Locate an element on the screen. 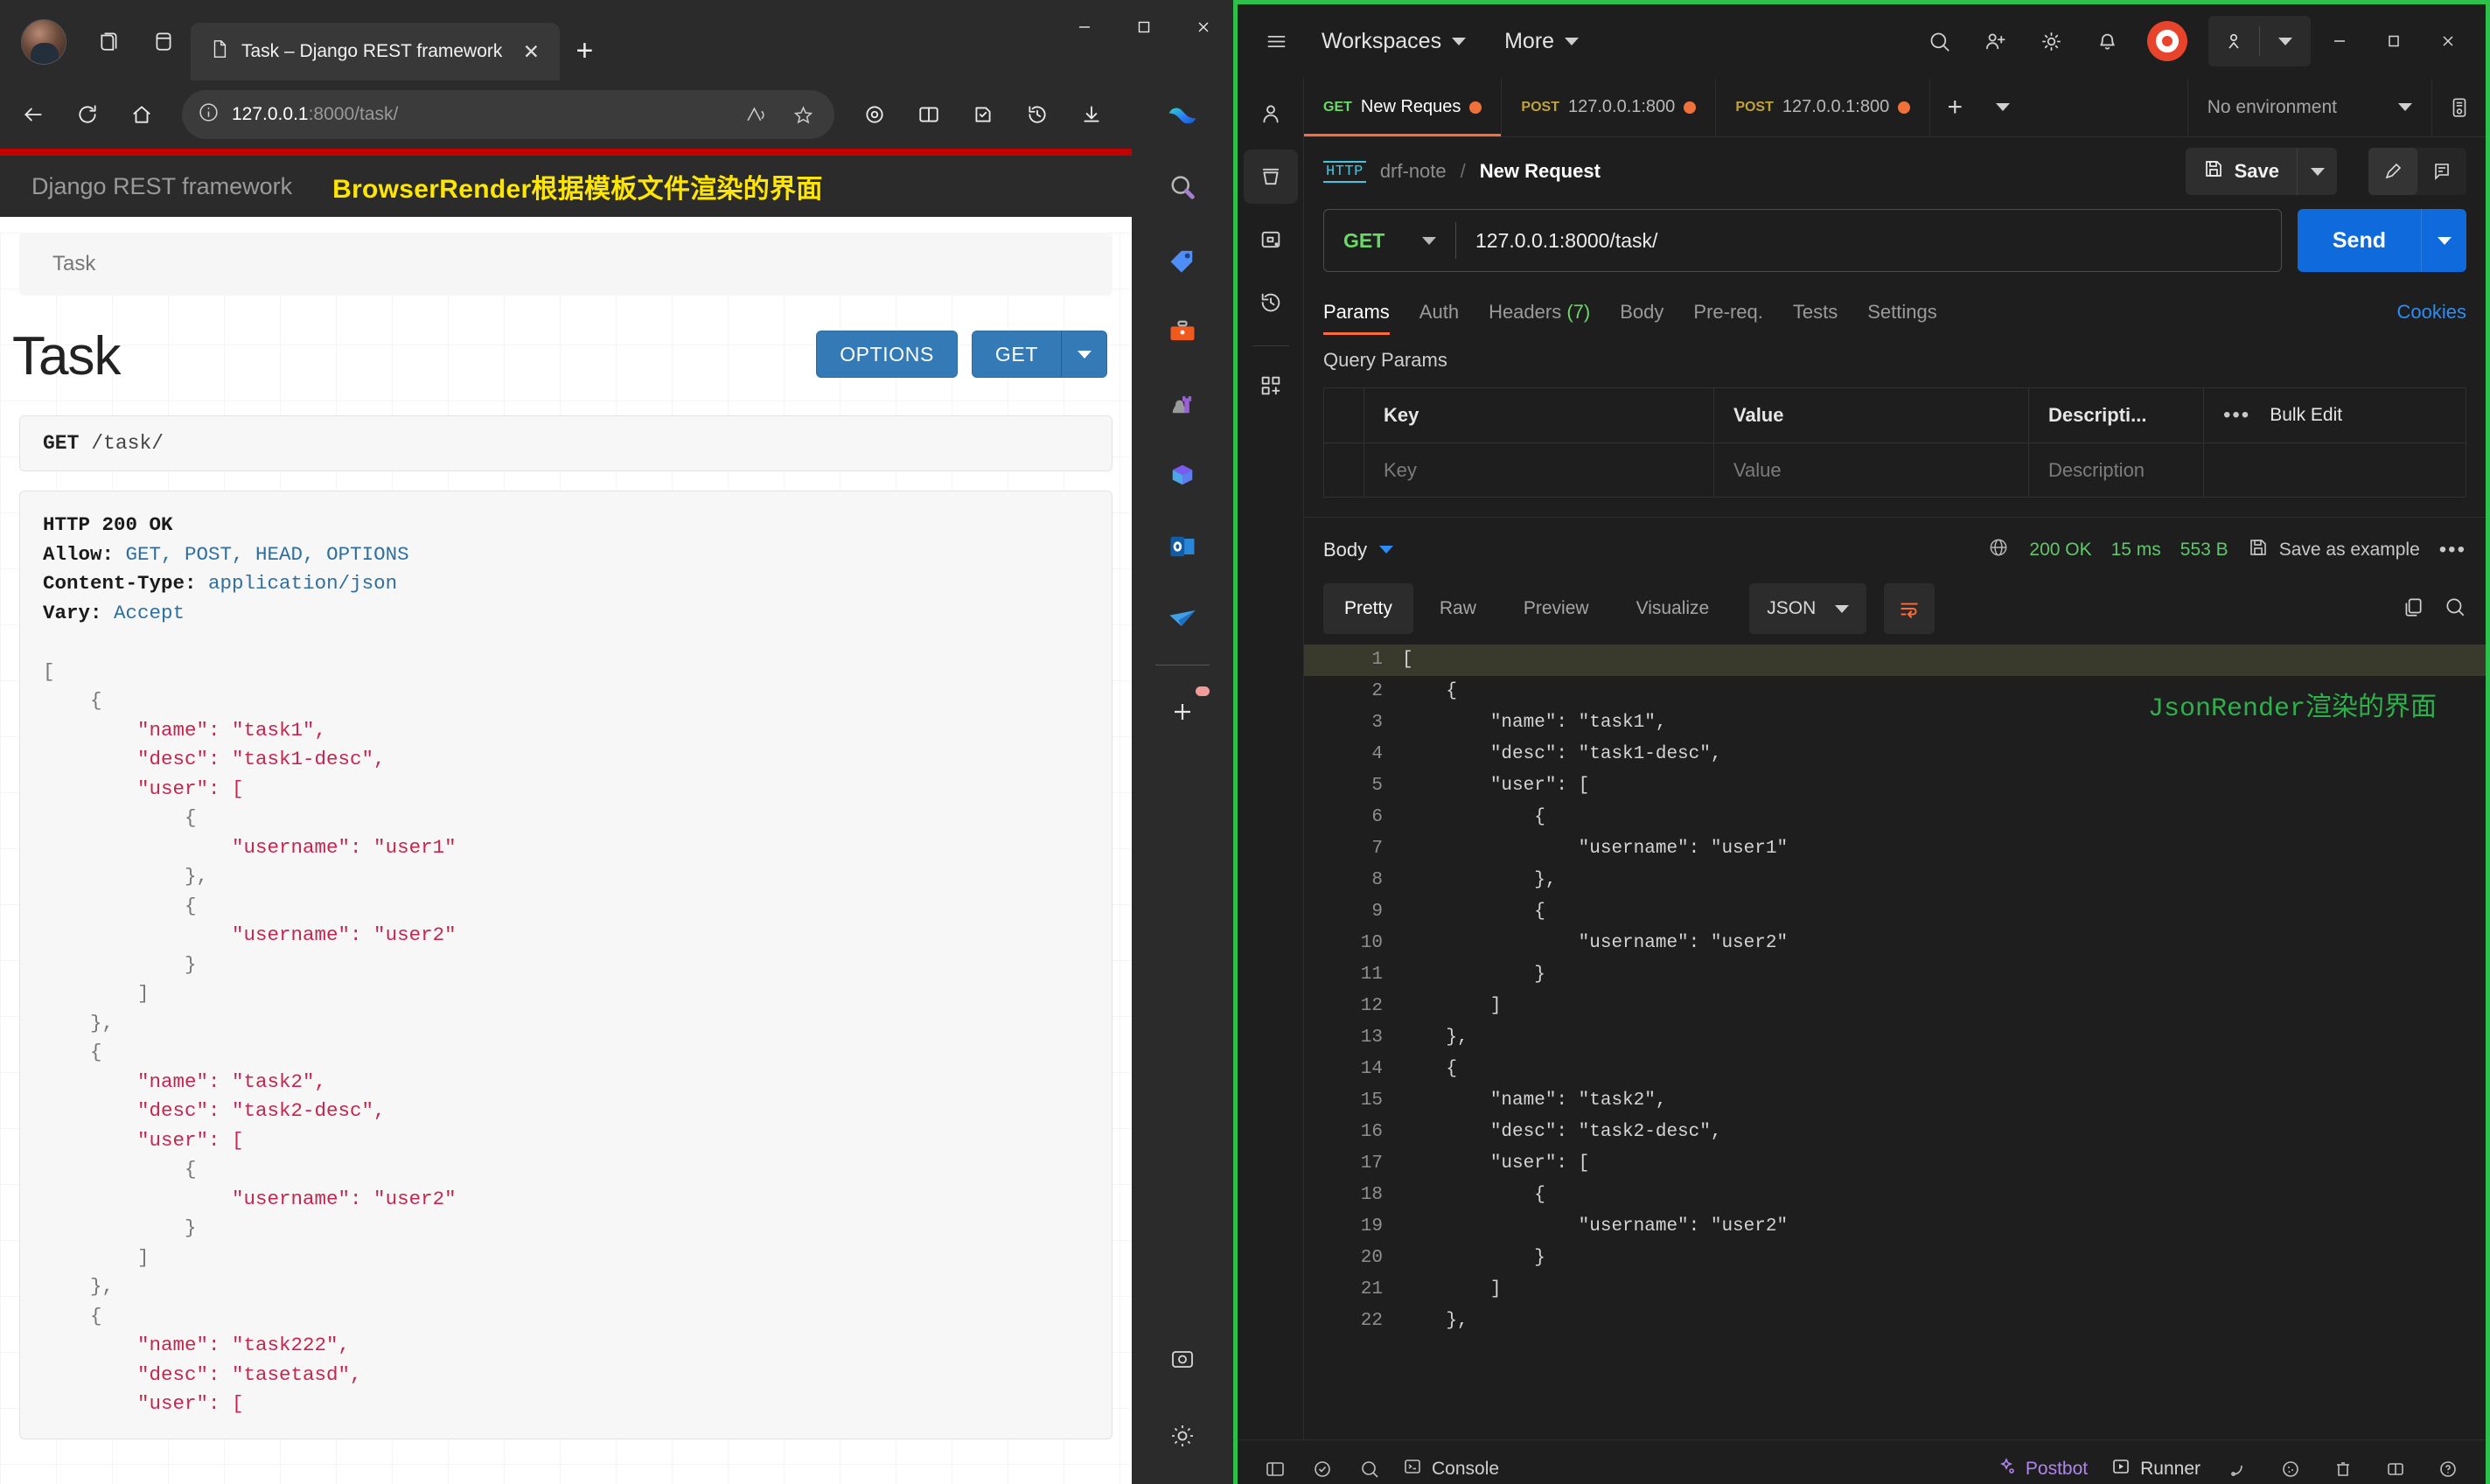 The height and width of the screenshot is (1484, 2490). help-icon is located at coordinates (2448, 1465).